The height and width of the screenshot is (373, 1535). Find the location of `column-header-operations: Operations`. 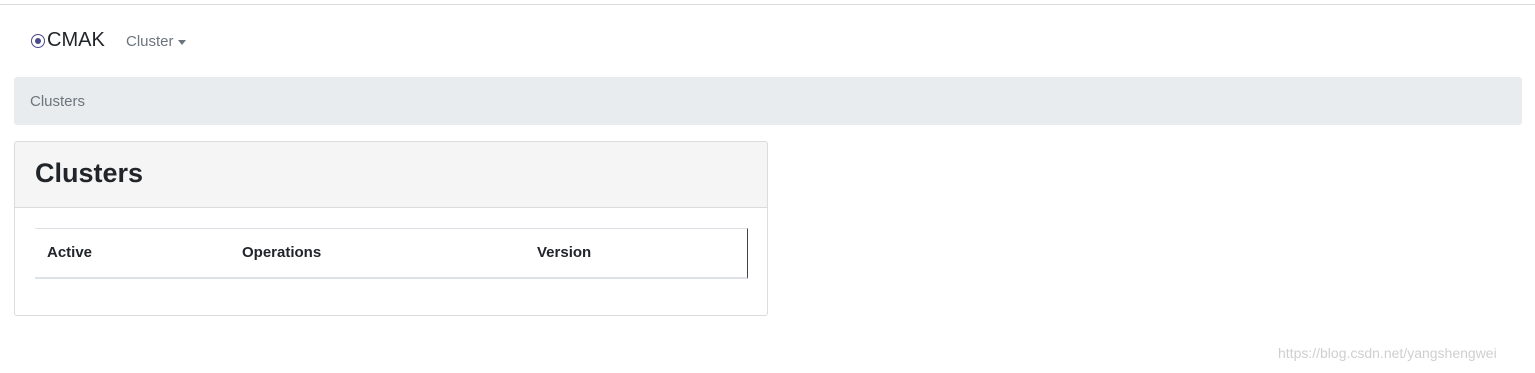

column-header-operations: Operations is located at coordinates (281, 252).